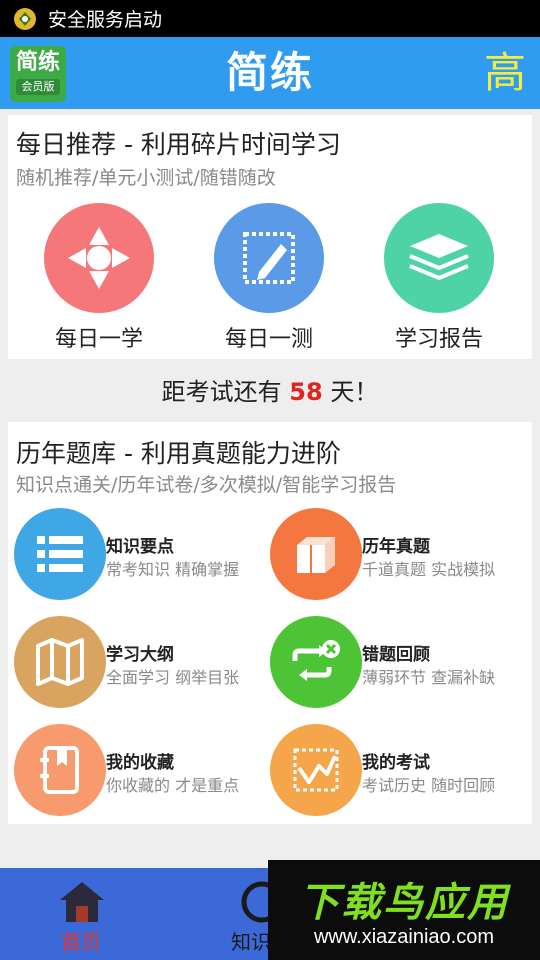 This screenshot has width=540, height=960. Describe the element at coordinates (350, 392) in the screenshot. I see `countdown-suffix: 天！` at that location.